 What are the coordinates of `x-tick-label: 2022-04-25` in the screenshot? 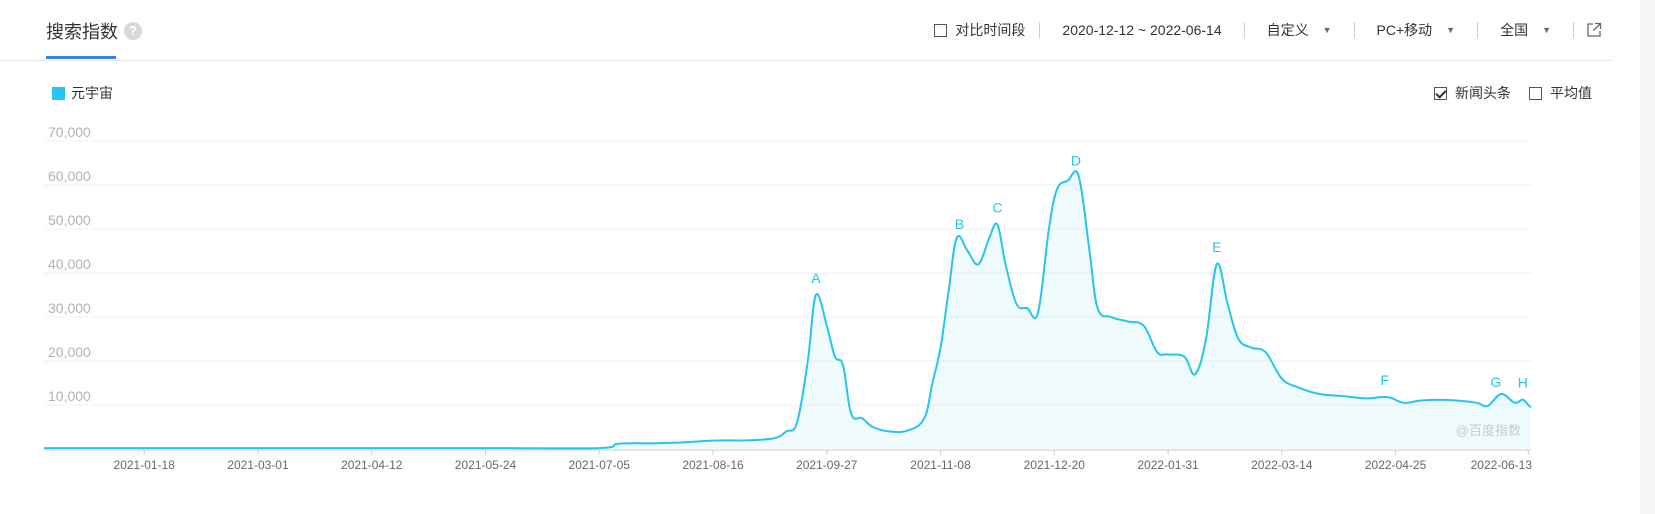 It's located at (1396, 465).